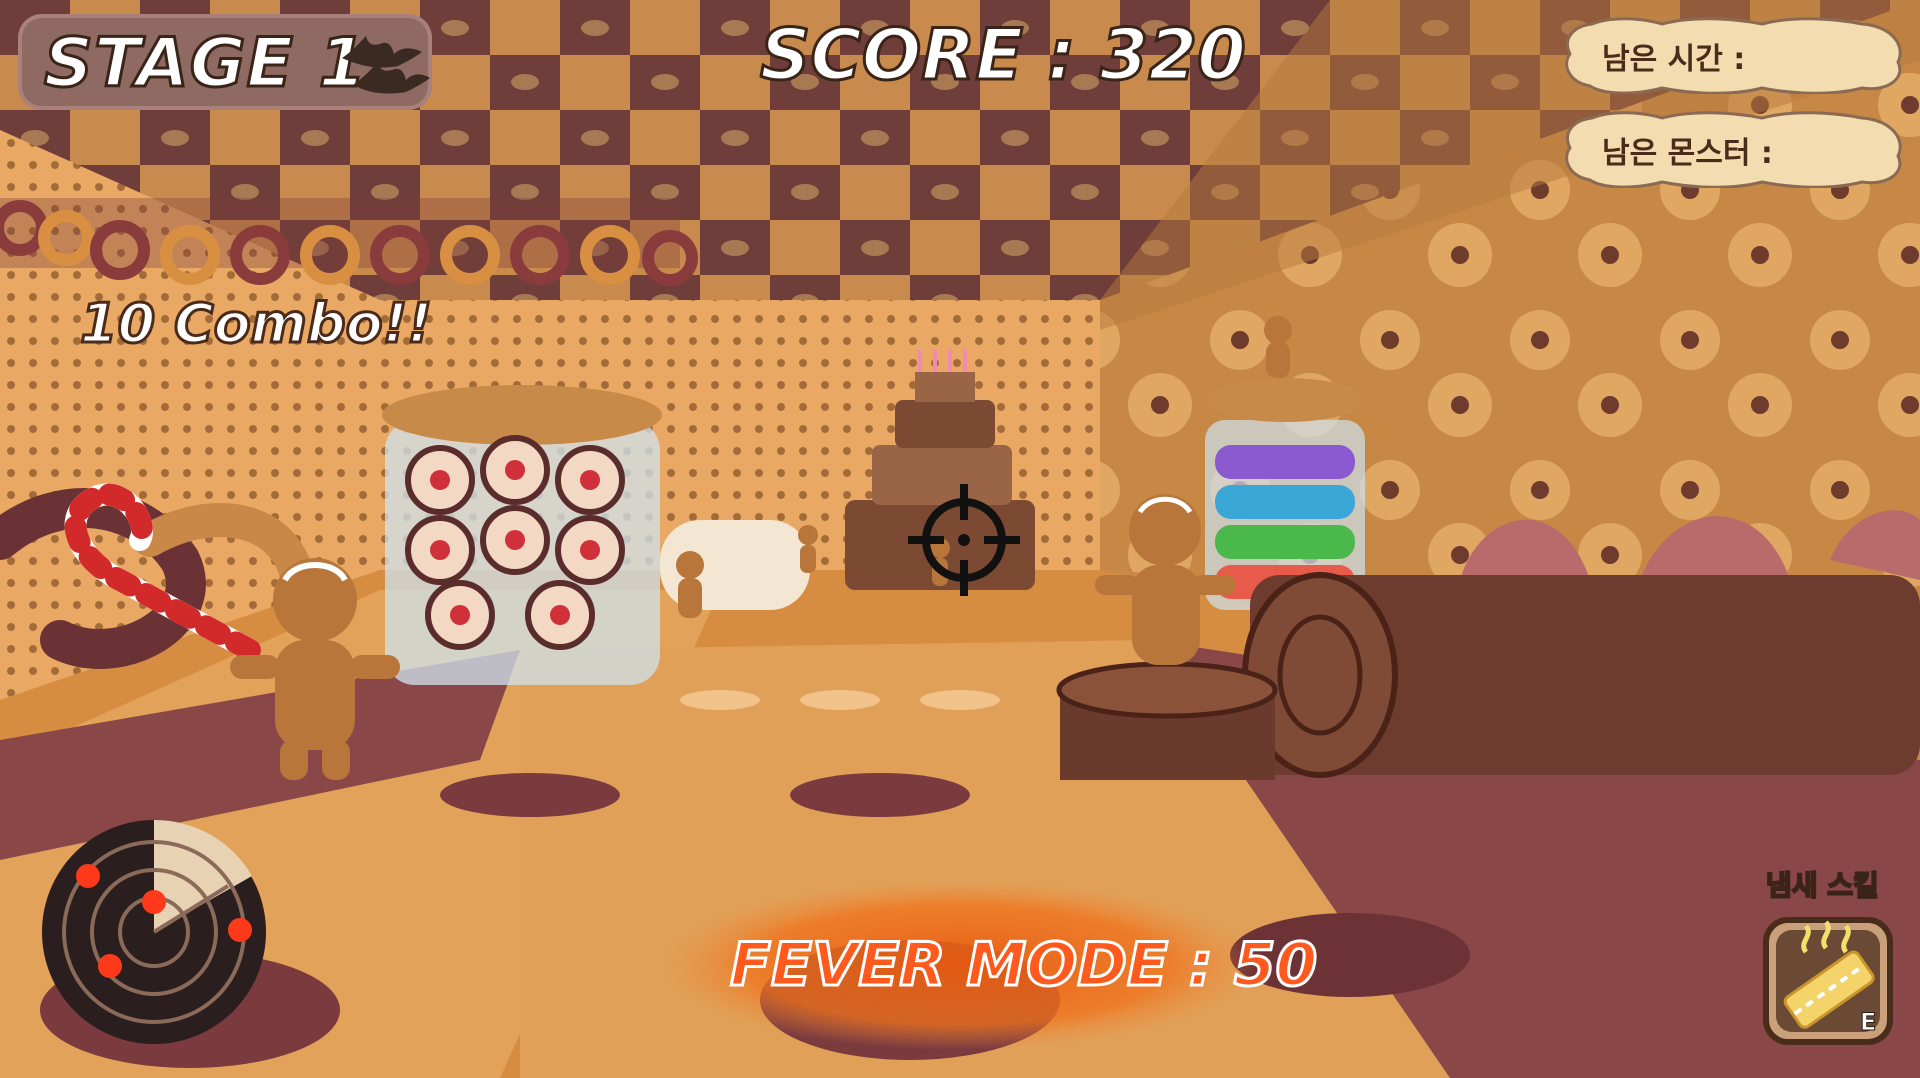 This screenshot has height=1078, width=1920. I want to click on fever-mode-display: FEVER MODE : 50, so click(989, 975).